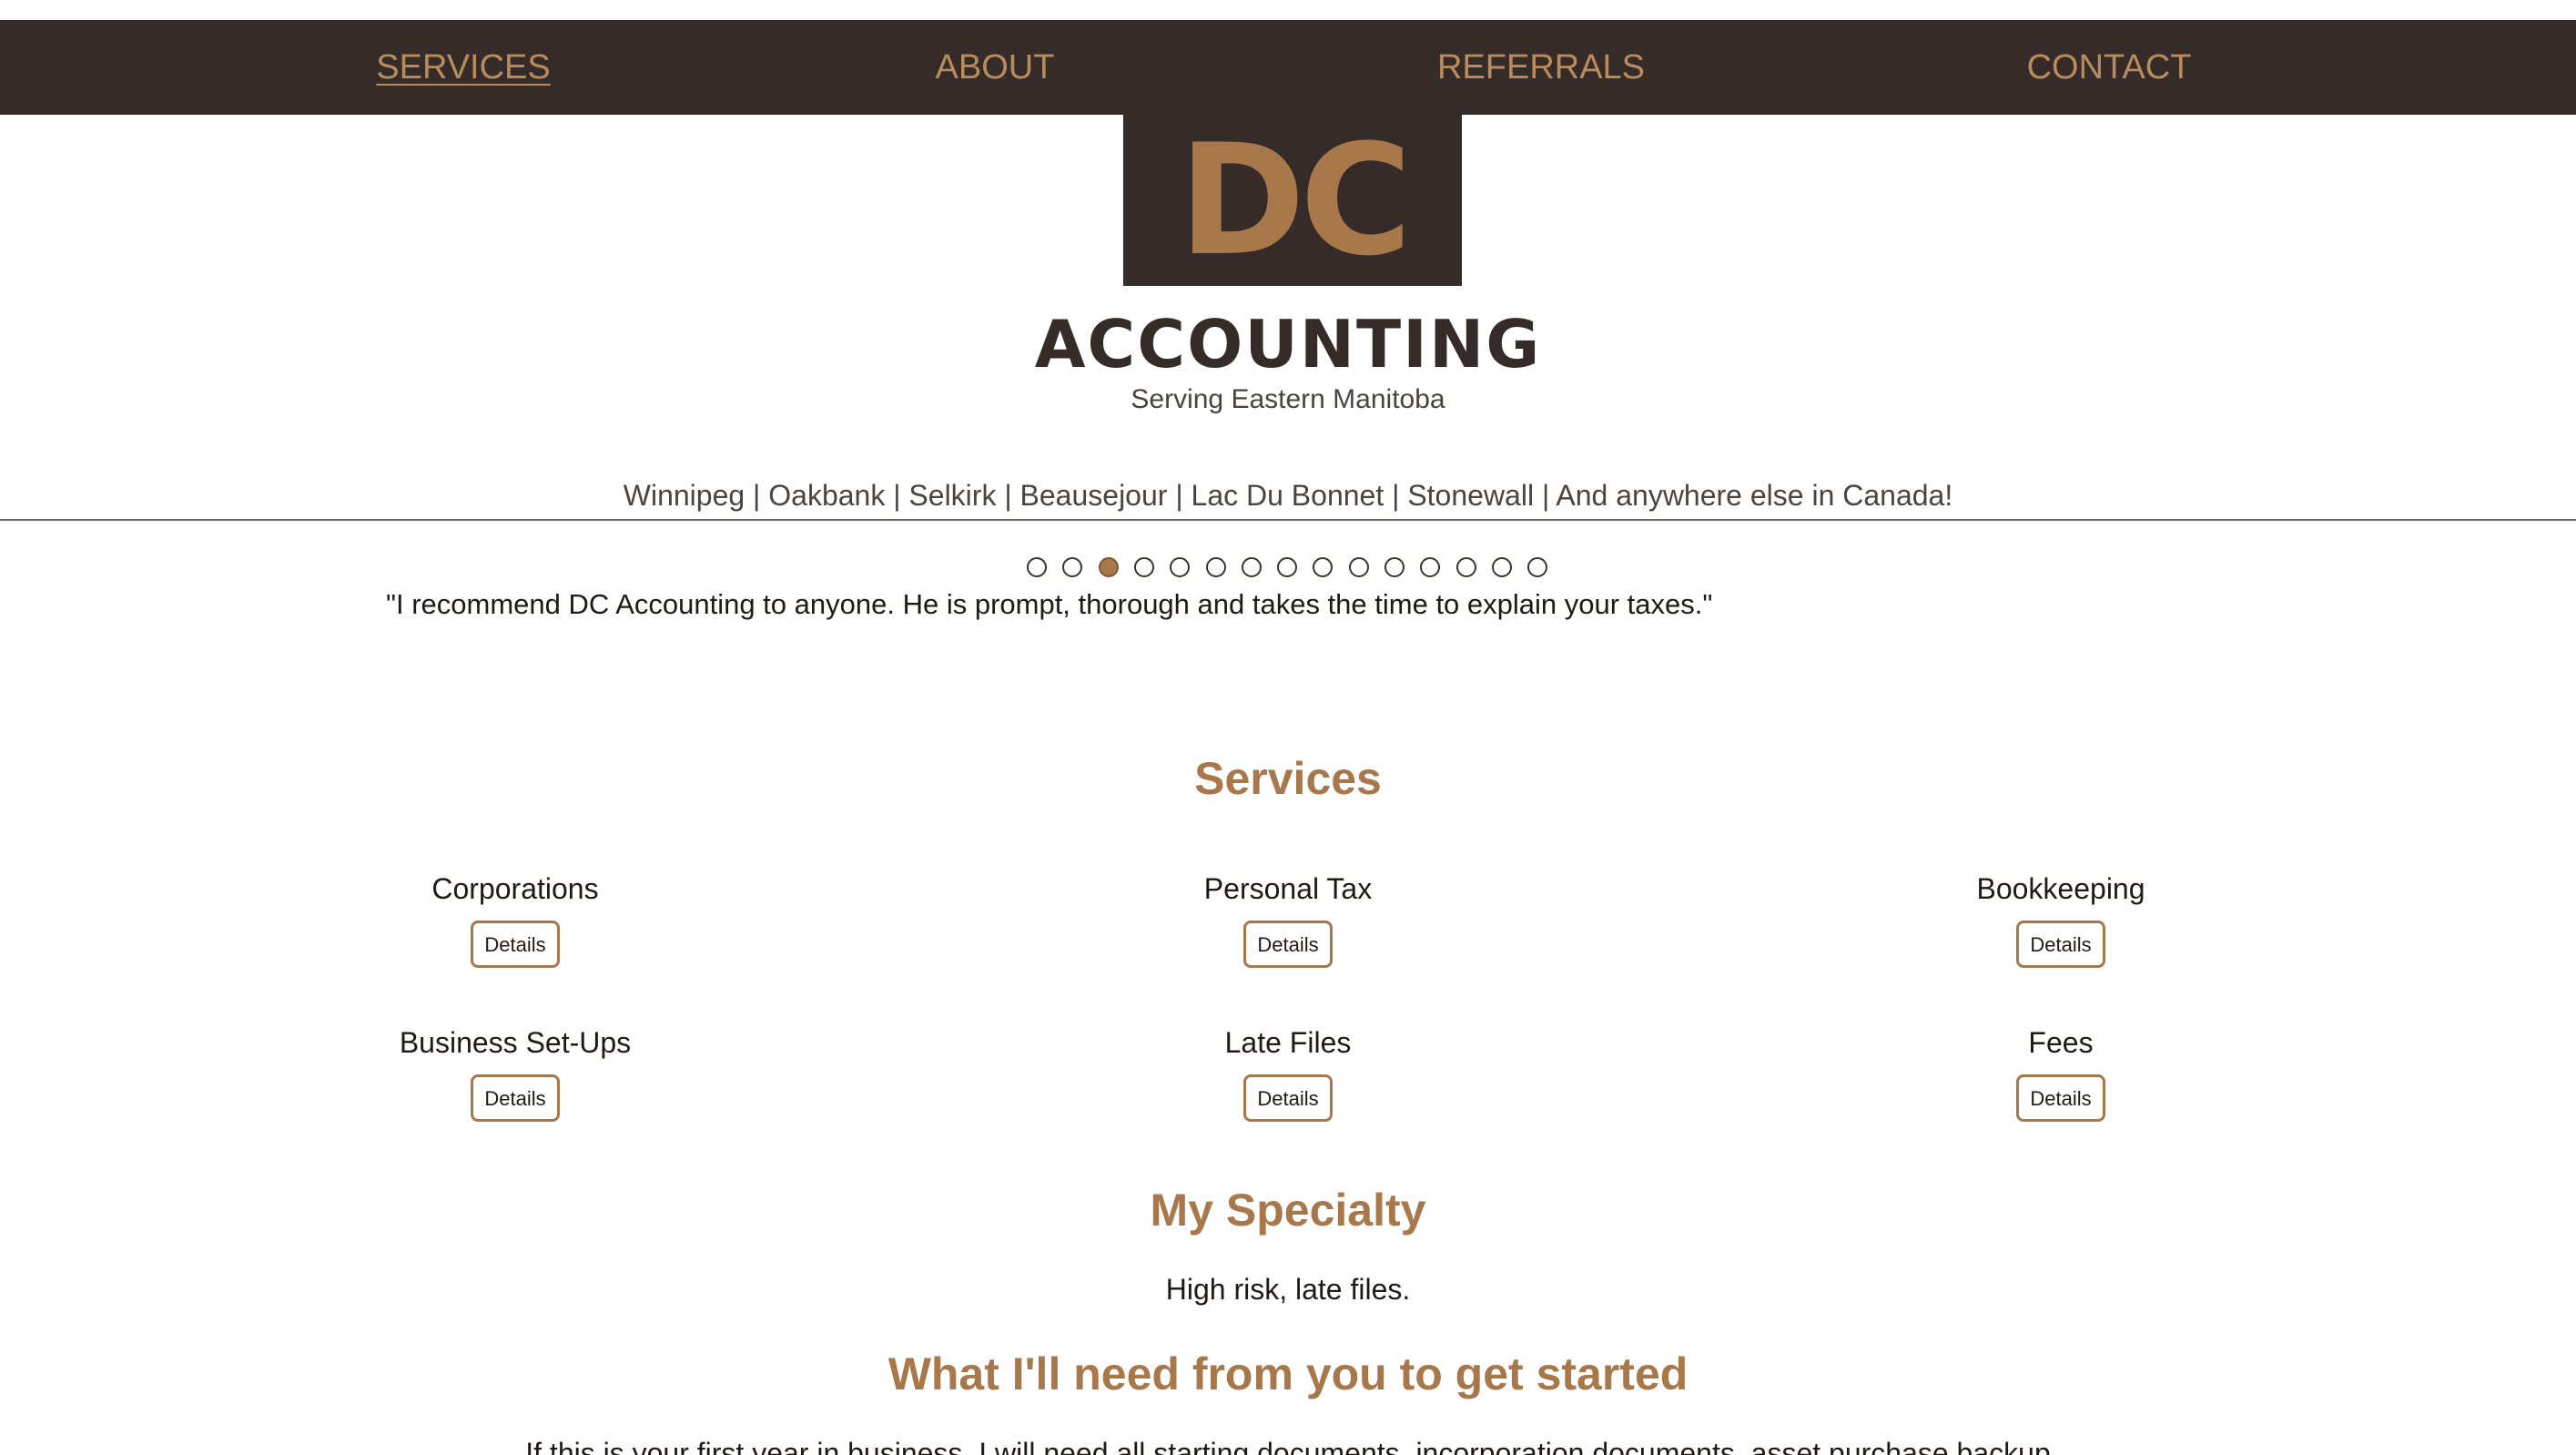  What do you see at coordinates (1288, 67) in the screenshot?
I see `main-navigation: SERVICES ABOUT REFERRALS CONTACT` at bounding box center [1288, 67].